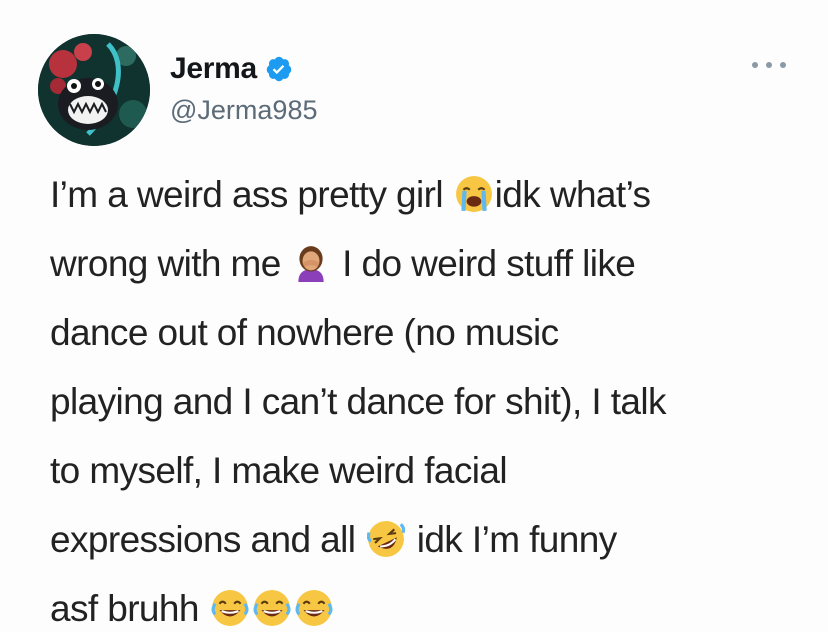 The image size is (828, 632). I want to click on author-name-row: Jerma, so click(231, 69).